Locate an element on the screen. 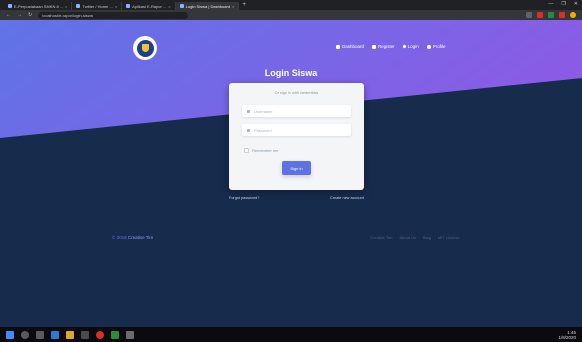 The height and width of the screenshot is (342, 582). password-input is located at coordinates (299, 130).